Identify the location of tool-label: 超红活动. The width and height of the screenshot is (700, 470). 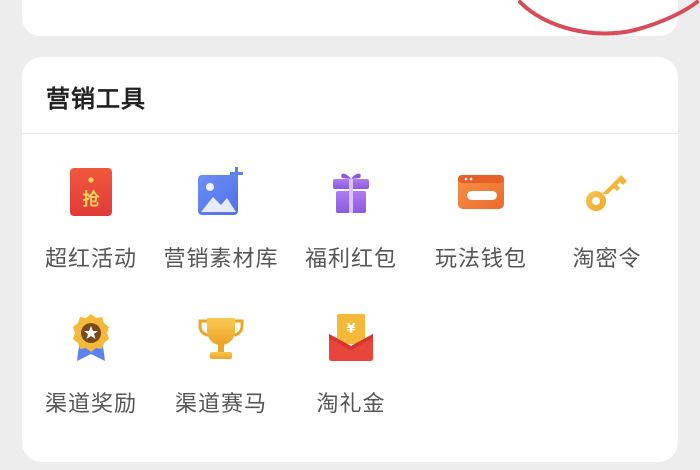
(90, 259).